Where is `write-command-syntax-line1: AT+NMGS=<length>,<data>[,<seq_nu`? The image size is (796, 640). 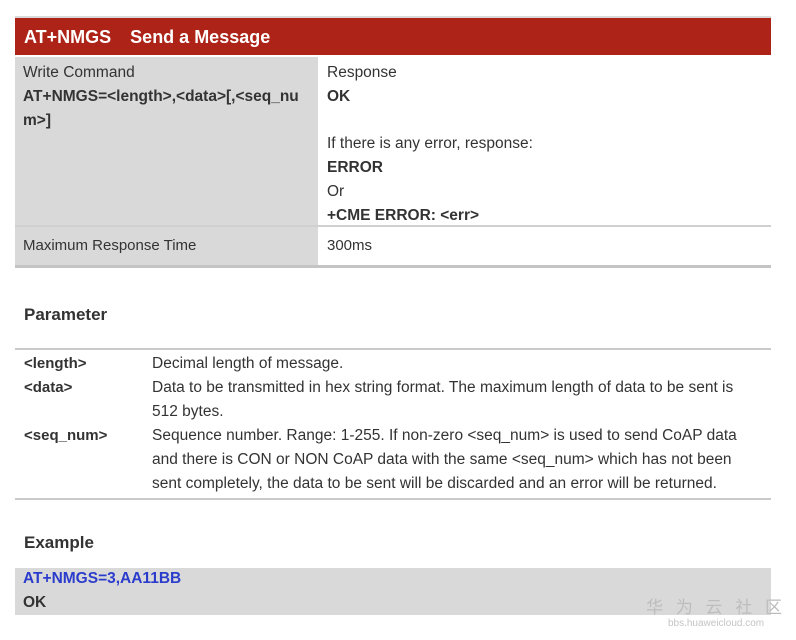
write-command-syntax-line1: AT+NMGS=<length>,<data>[,<seq_nu is located at coordinates (161, 96).